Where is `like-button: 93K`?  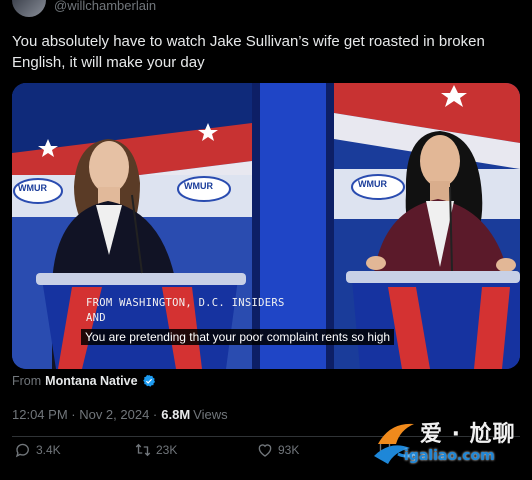
like-button: 93K is located at coordinates (277, 450).